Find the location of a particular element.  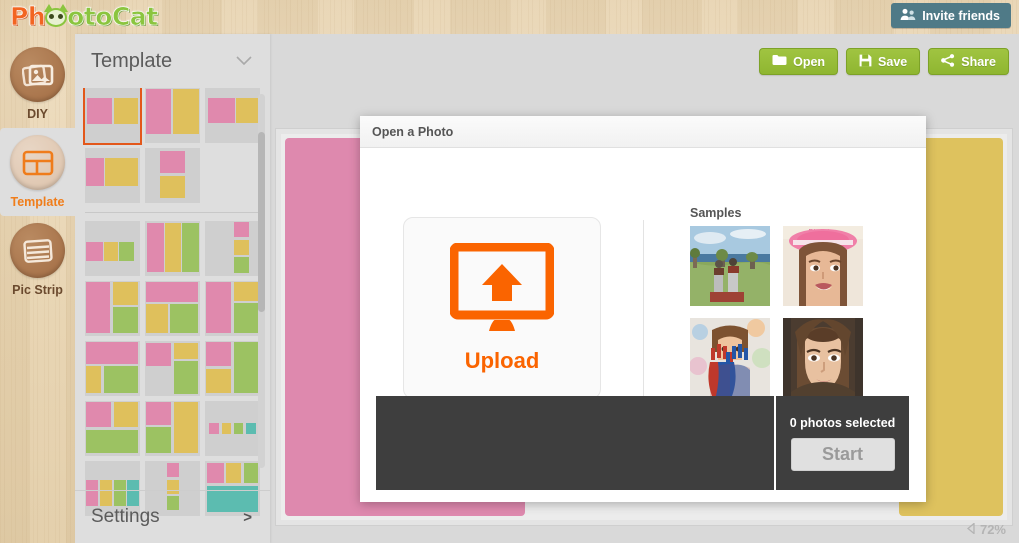

triangle-left-icon is located at coordinates (970, 529).